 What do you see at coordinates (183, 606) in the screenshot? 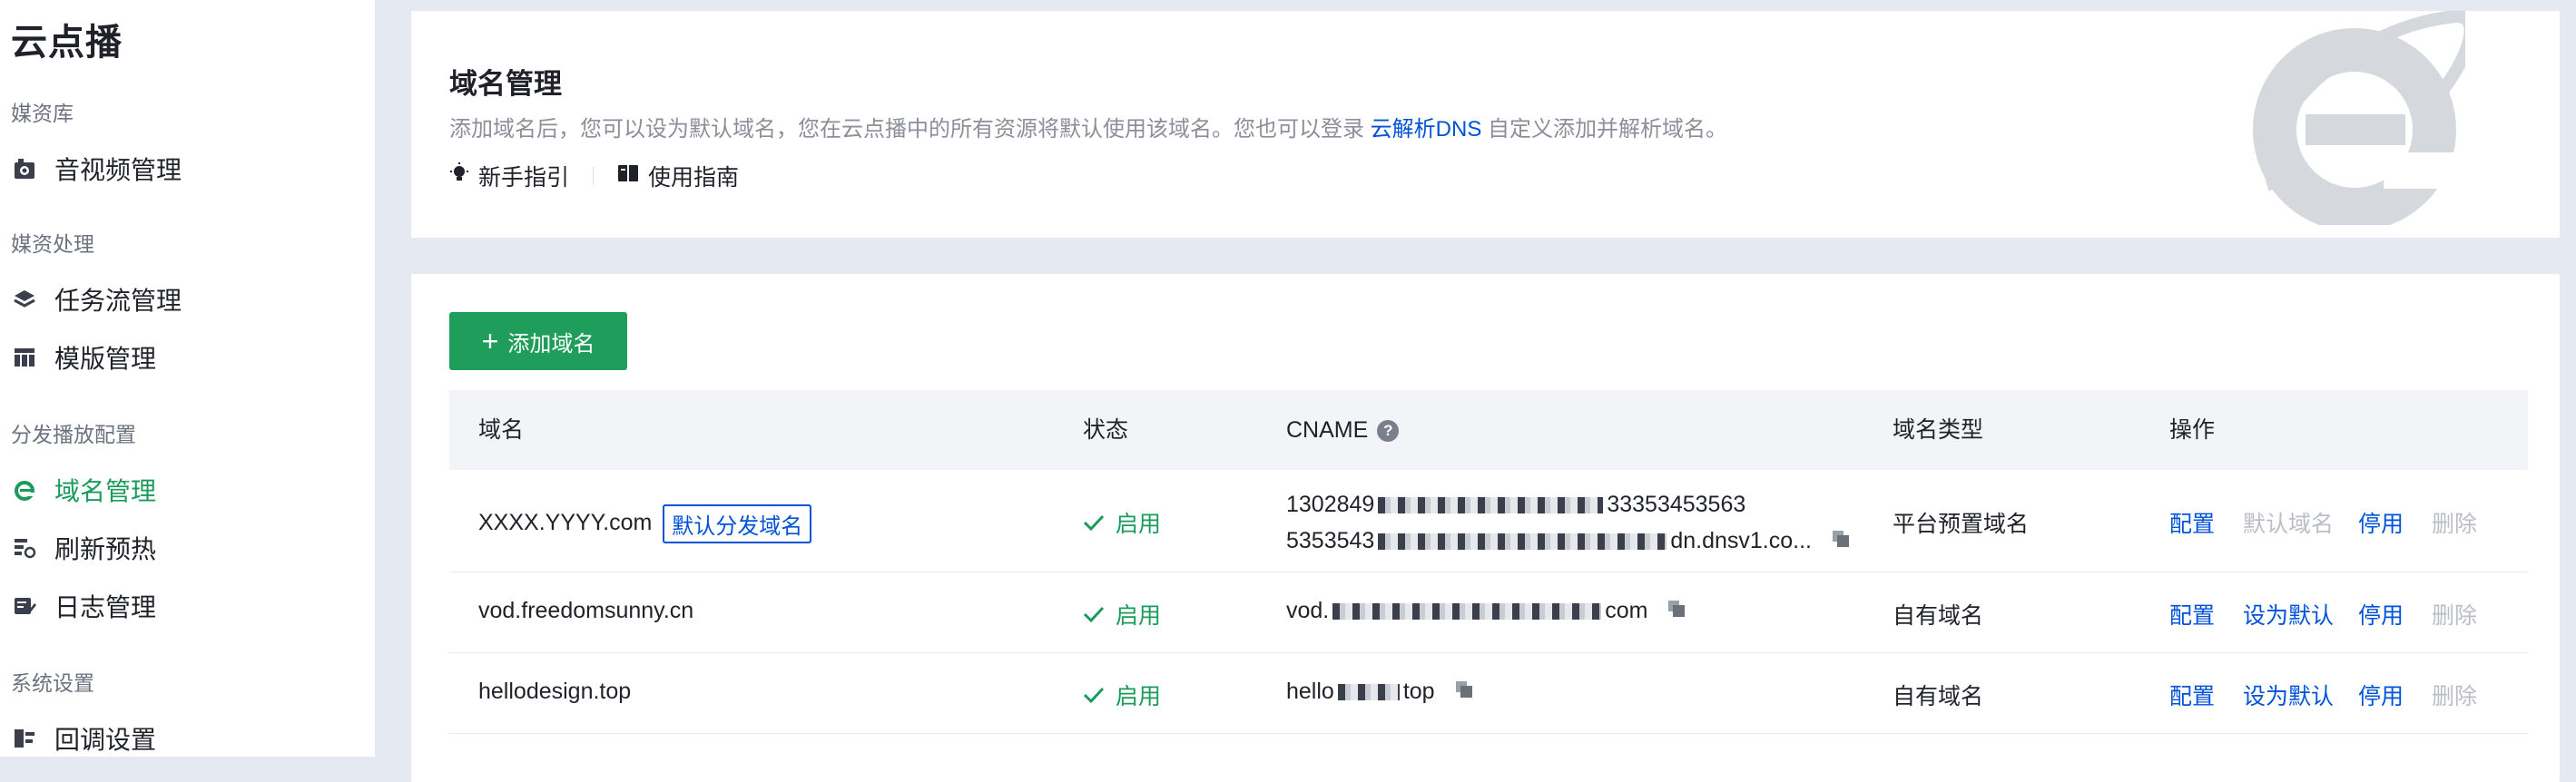
I see `sidebar-item-log-management: 日志管理` at bounding box center [183, 606].